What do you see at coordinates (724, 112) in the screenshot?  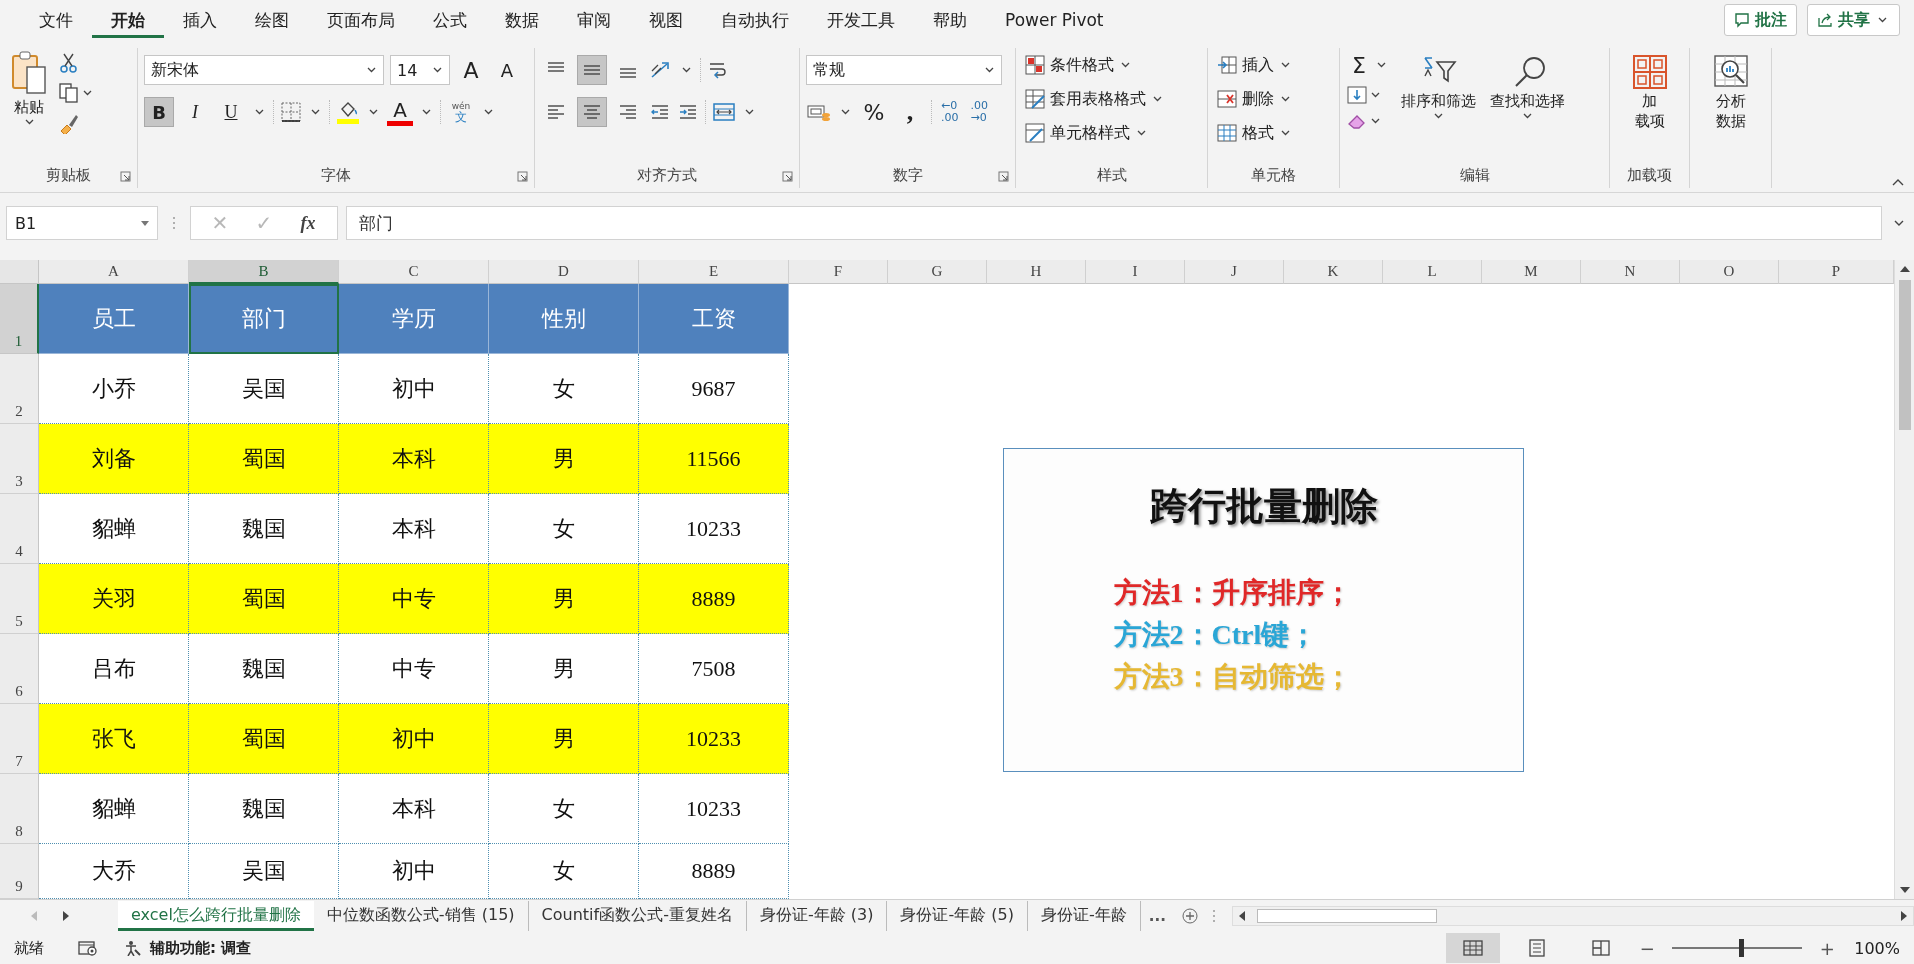 I see `merge-cells-icon` at bounding box center [724, 112].